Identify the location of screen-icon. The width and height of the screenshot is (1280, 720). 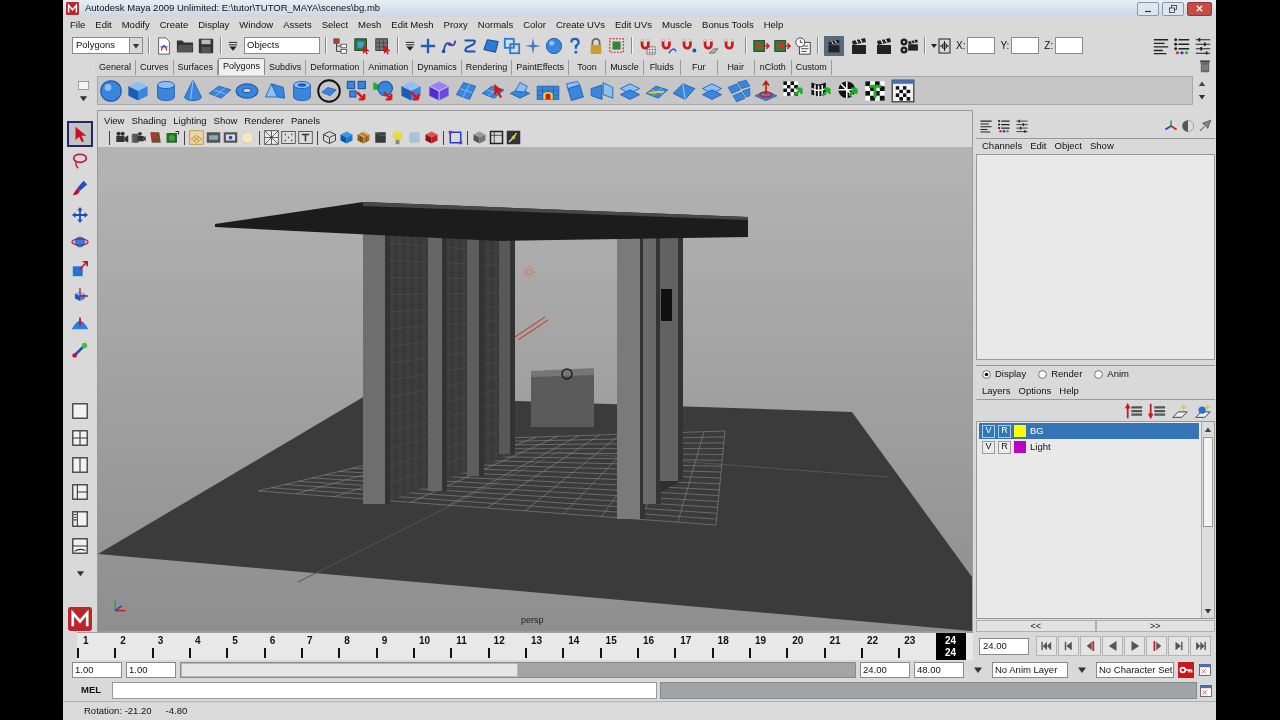
(213, 138).